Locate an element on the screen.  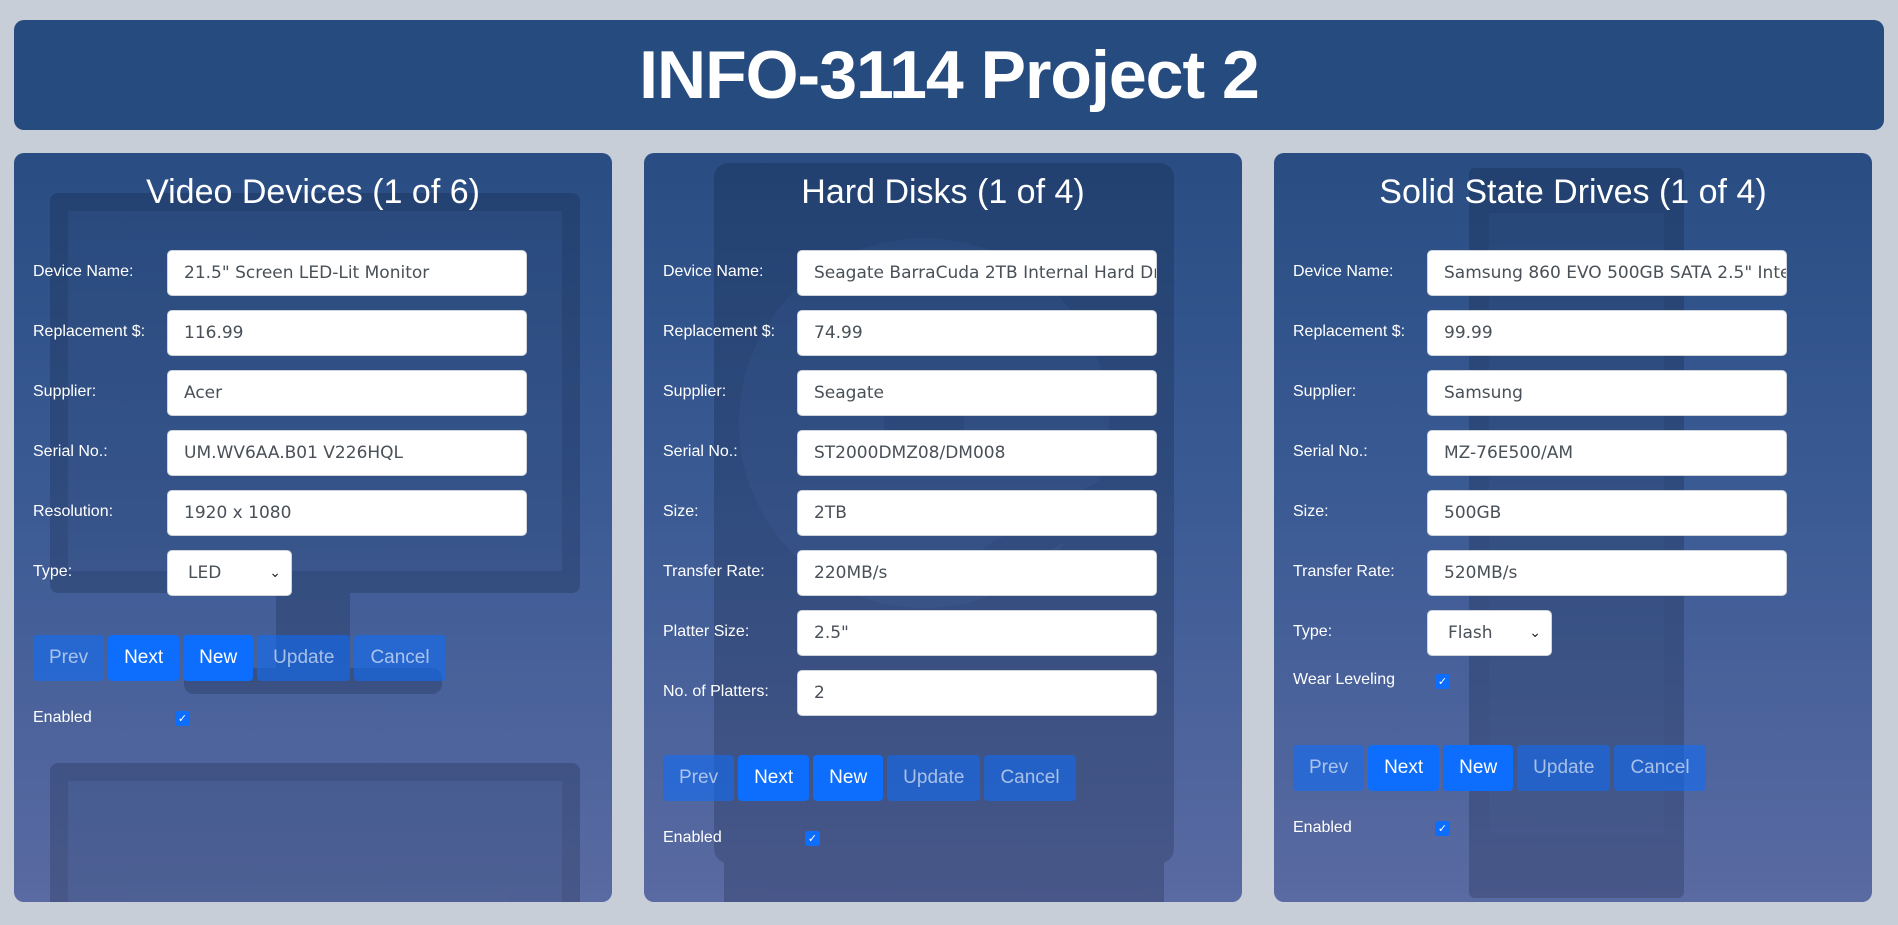
replacement-cost-input: 99.99 is located at coordinates (1607, 333).